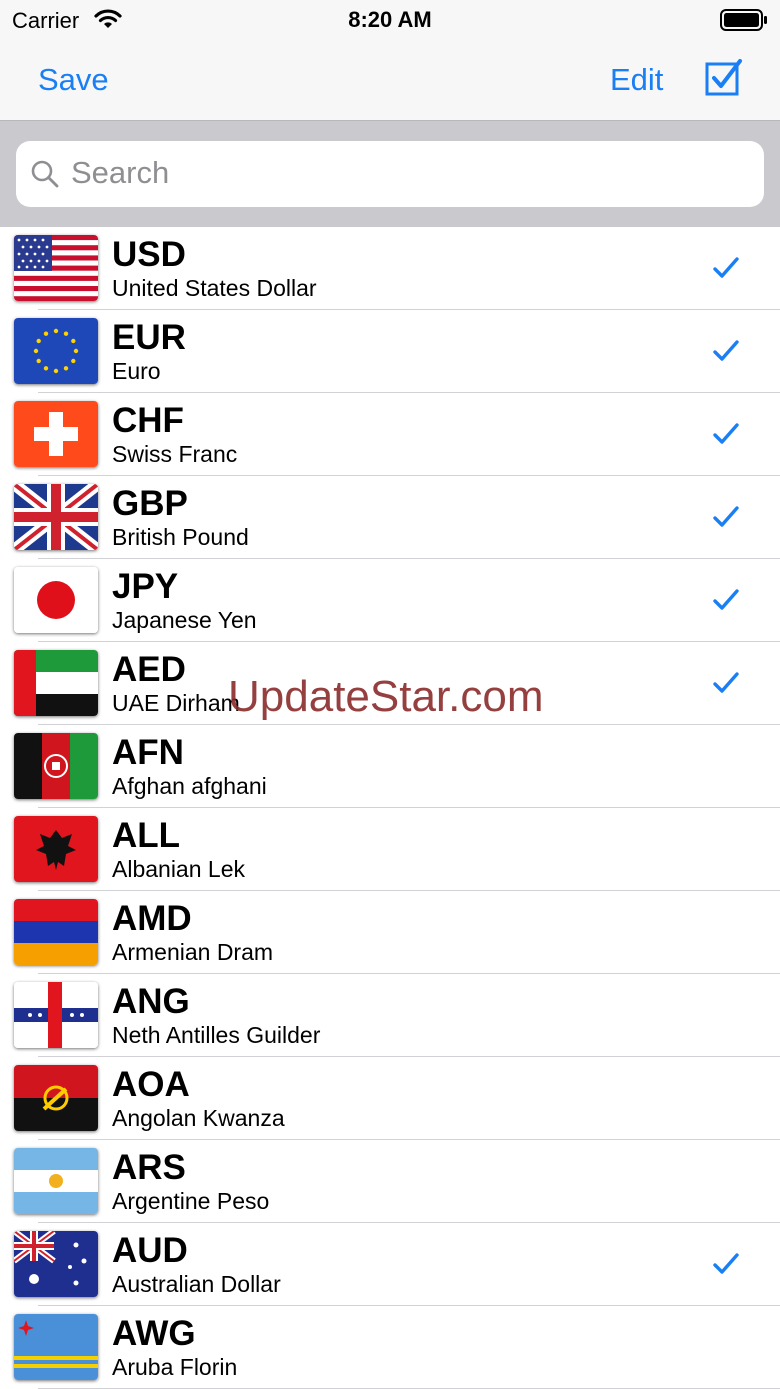  Describe the element at coordinates (148, 420) in the screenshot. I see `currency-code: CHF` at that location.